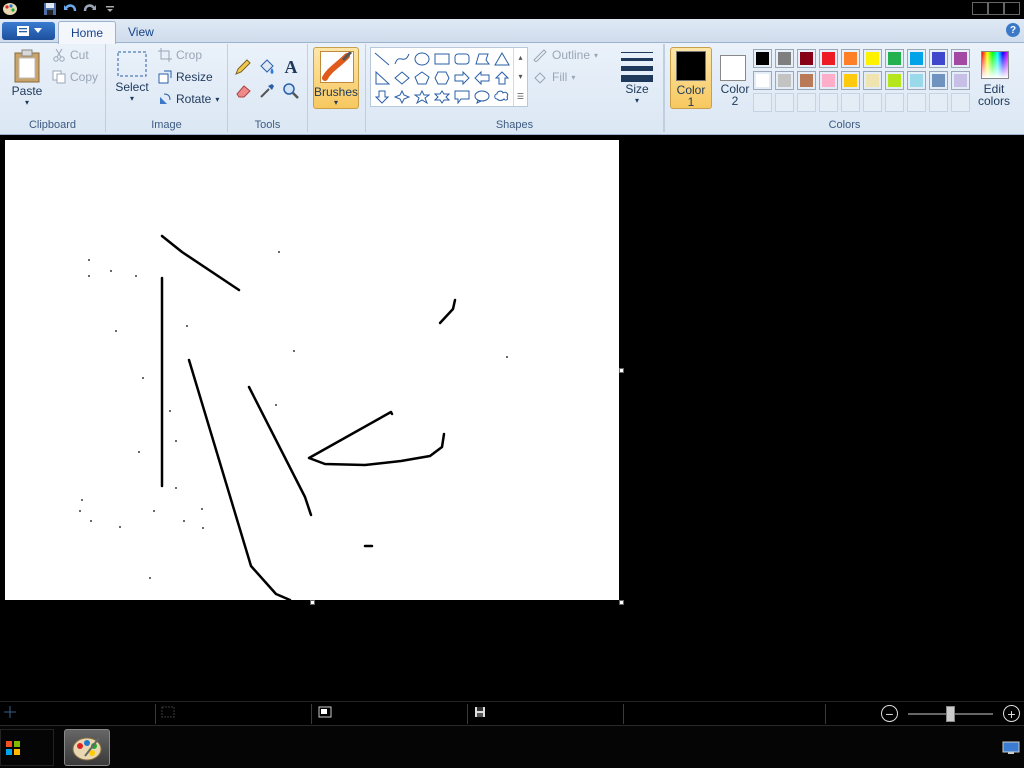 The image size is (1024, 768). I want to click on rounded-rectangle-shape-icon, so click(462, 58).